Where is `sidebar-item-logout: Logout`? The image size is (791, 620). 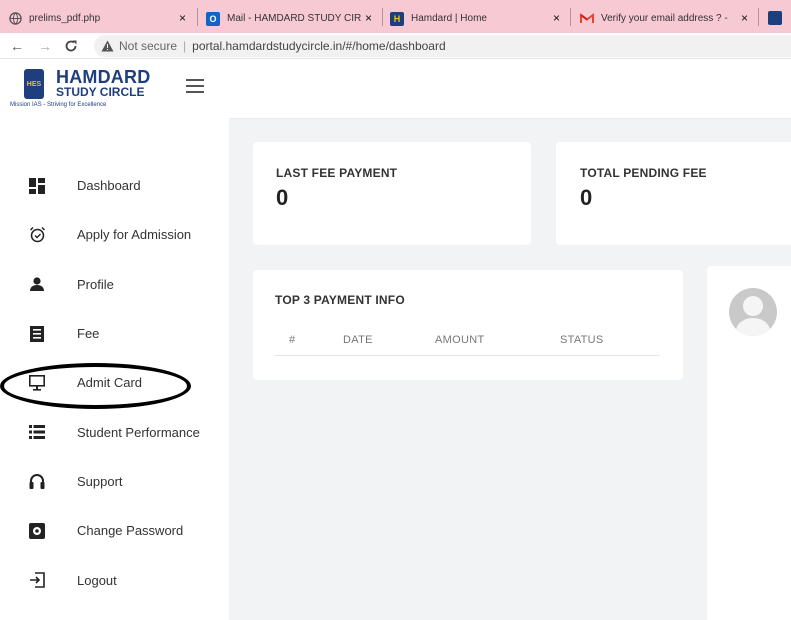
sidebar-item-logout: Logout is located at coordinates (114, 579).